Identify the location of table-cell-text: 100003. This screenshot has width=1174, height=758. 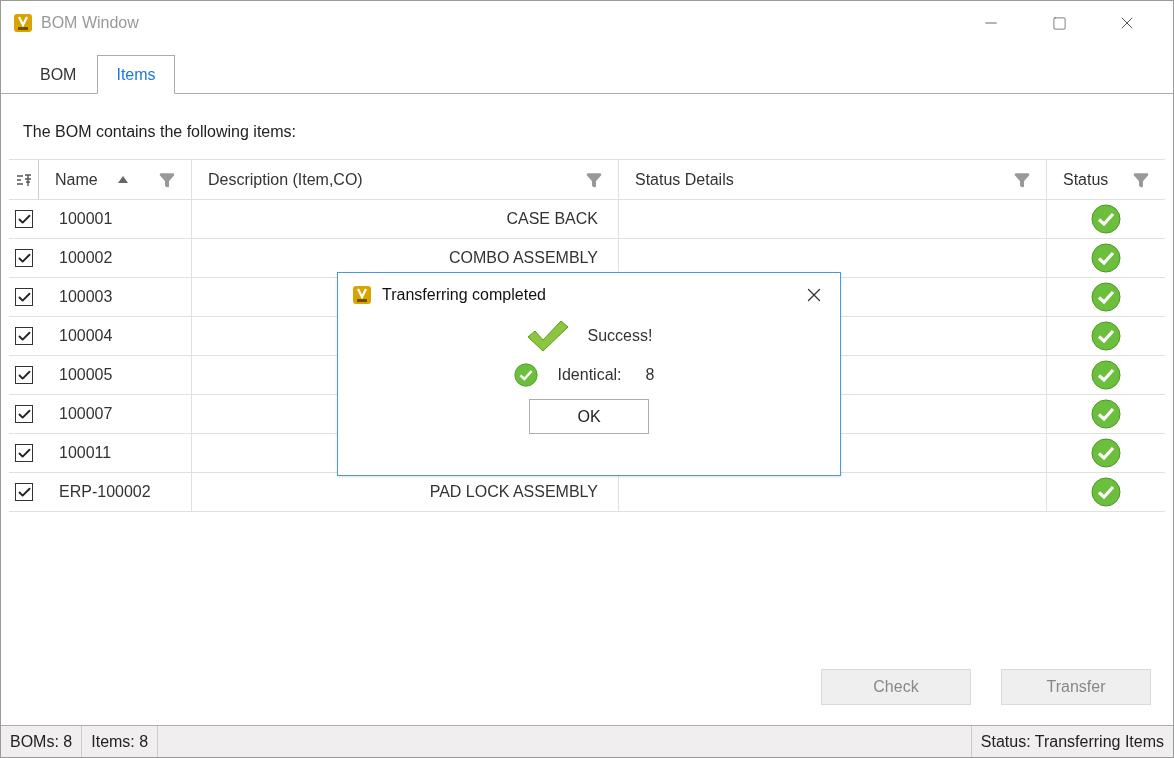
(86, 297).